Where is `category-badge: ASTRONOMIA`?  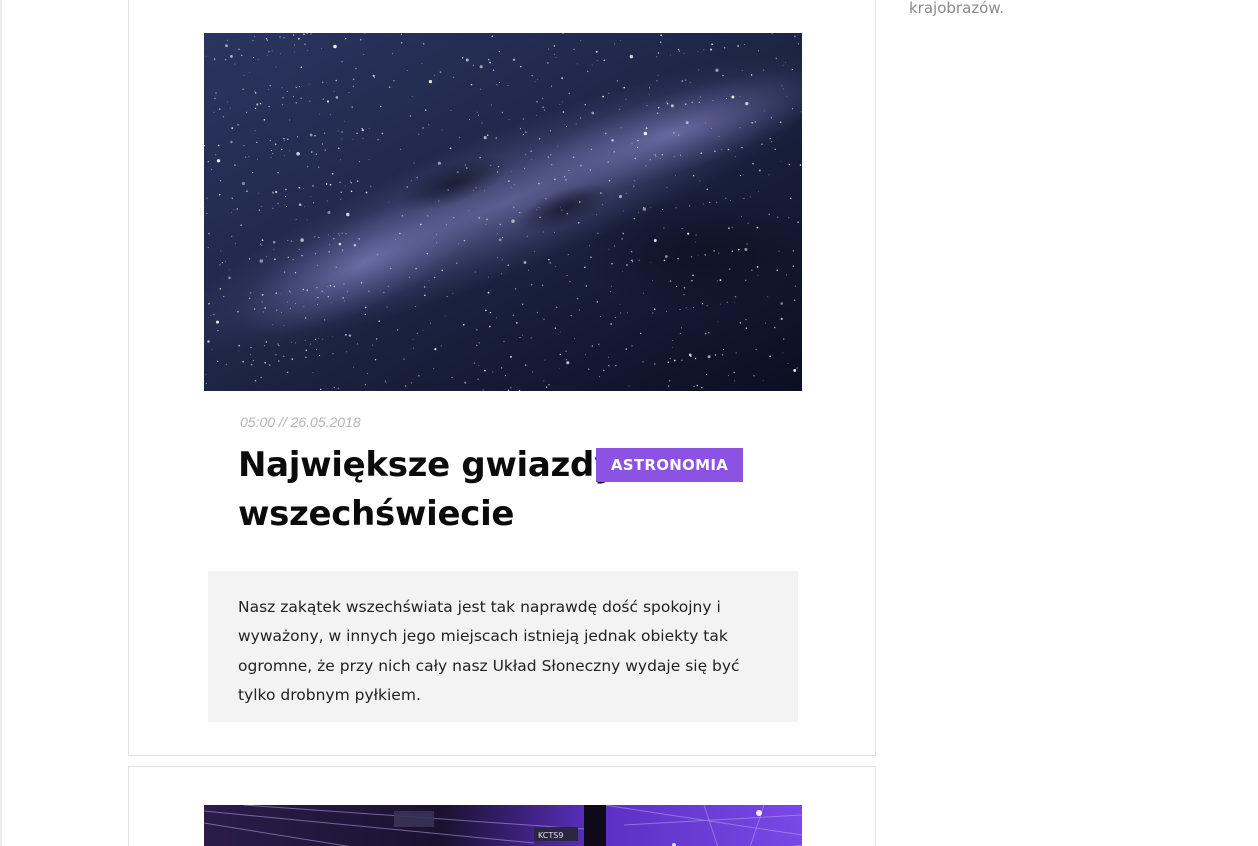
category-badge: ASTRONOMIA is located at coordinates (669, 465).